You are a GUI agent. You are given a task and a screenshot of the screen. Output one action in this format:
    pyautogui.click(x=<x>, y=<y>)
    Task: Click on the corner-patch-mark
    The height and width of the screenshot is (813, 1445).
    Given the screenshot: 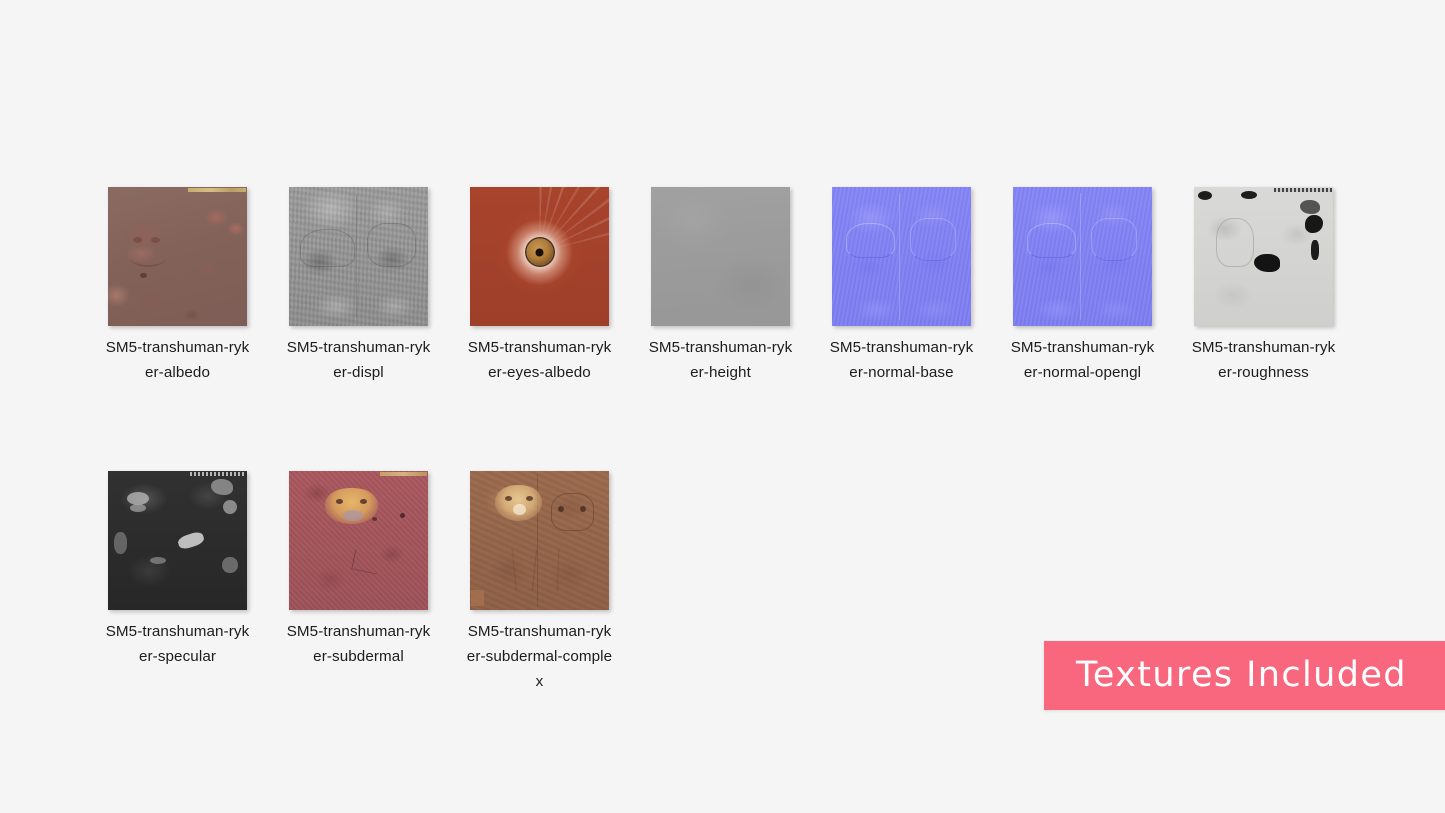 What is the action you would take?
    pyautogui.click(x=478, y=597)
    